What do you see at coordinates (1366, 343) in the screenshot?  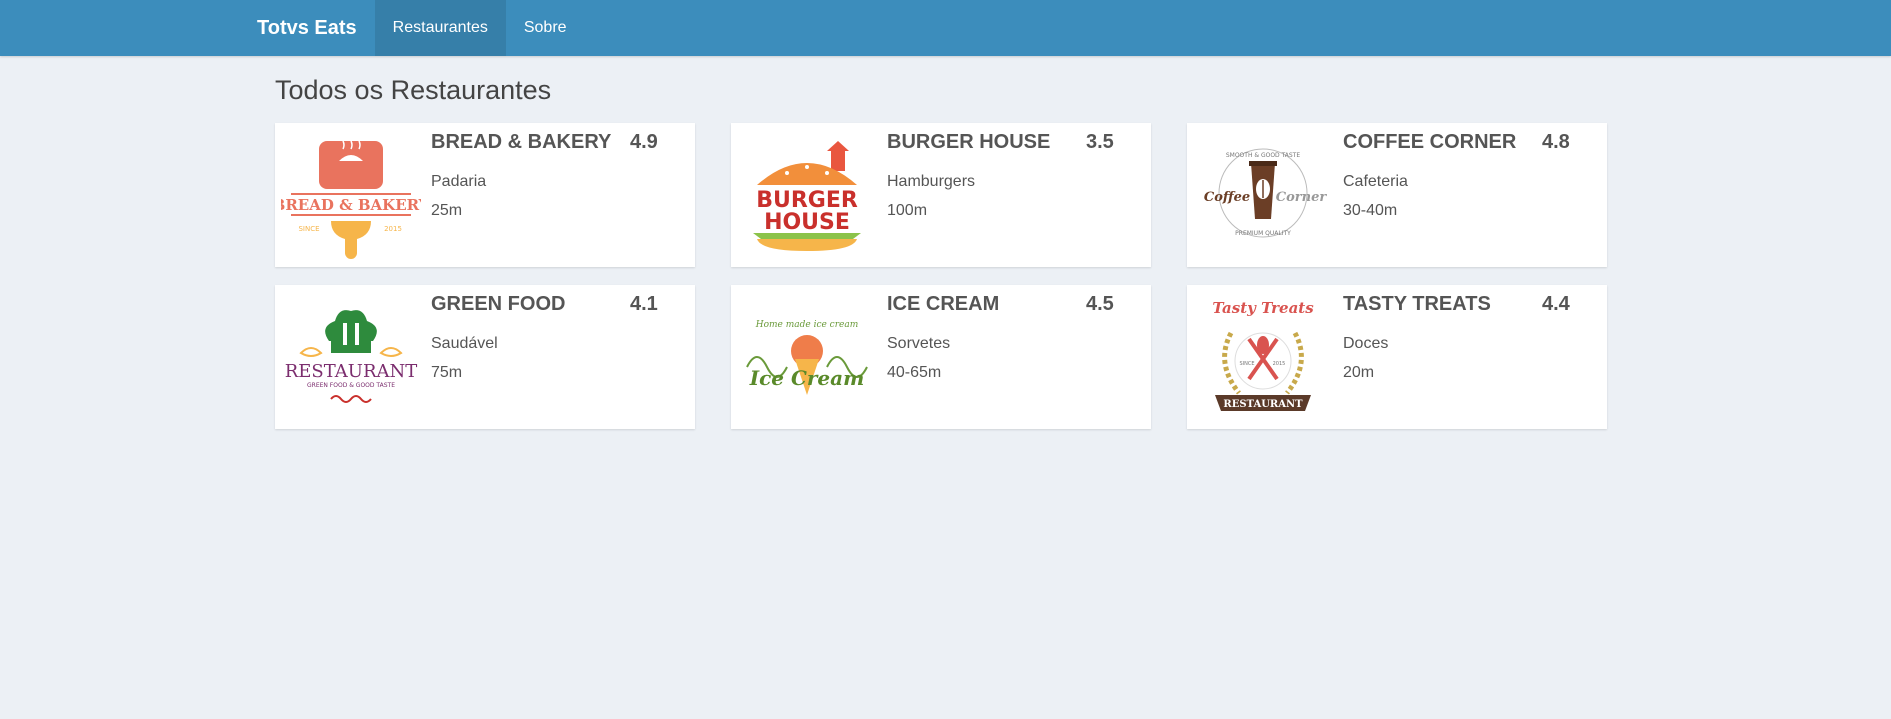 I see `restaurant-category: Doces` at bounding box center [1366, 343].